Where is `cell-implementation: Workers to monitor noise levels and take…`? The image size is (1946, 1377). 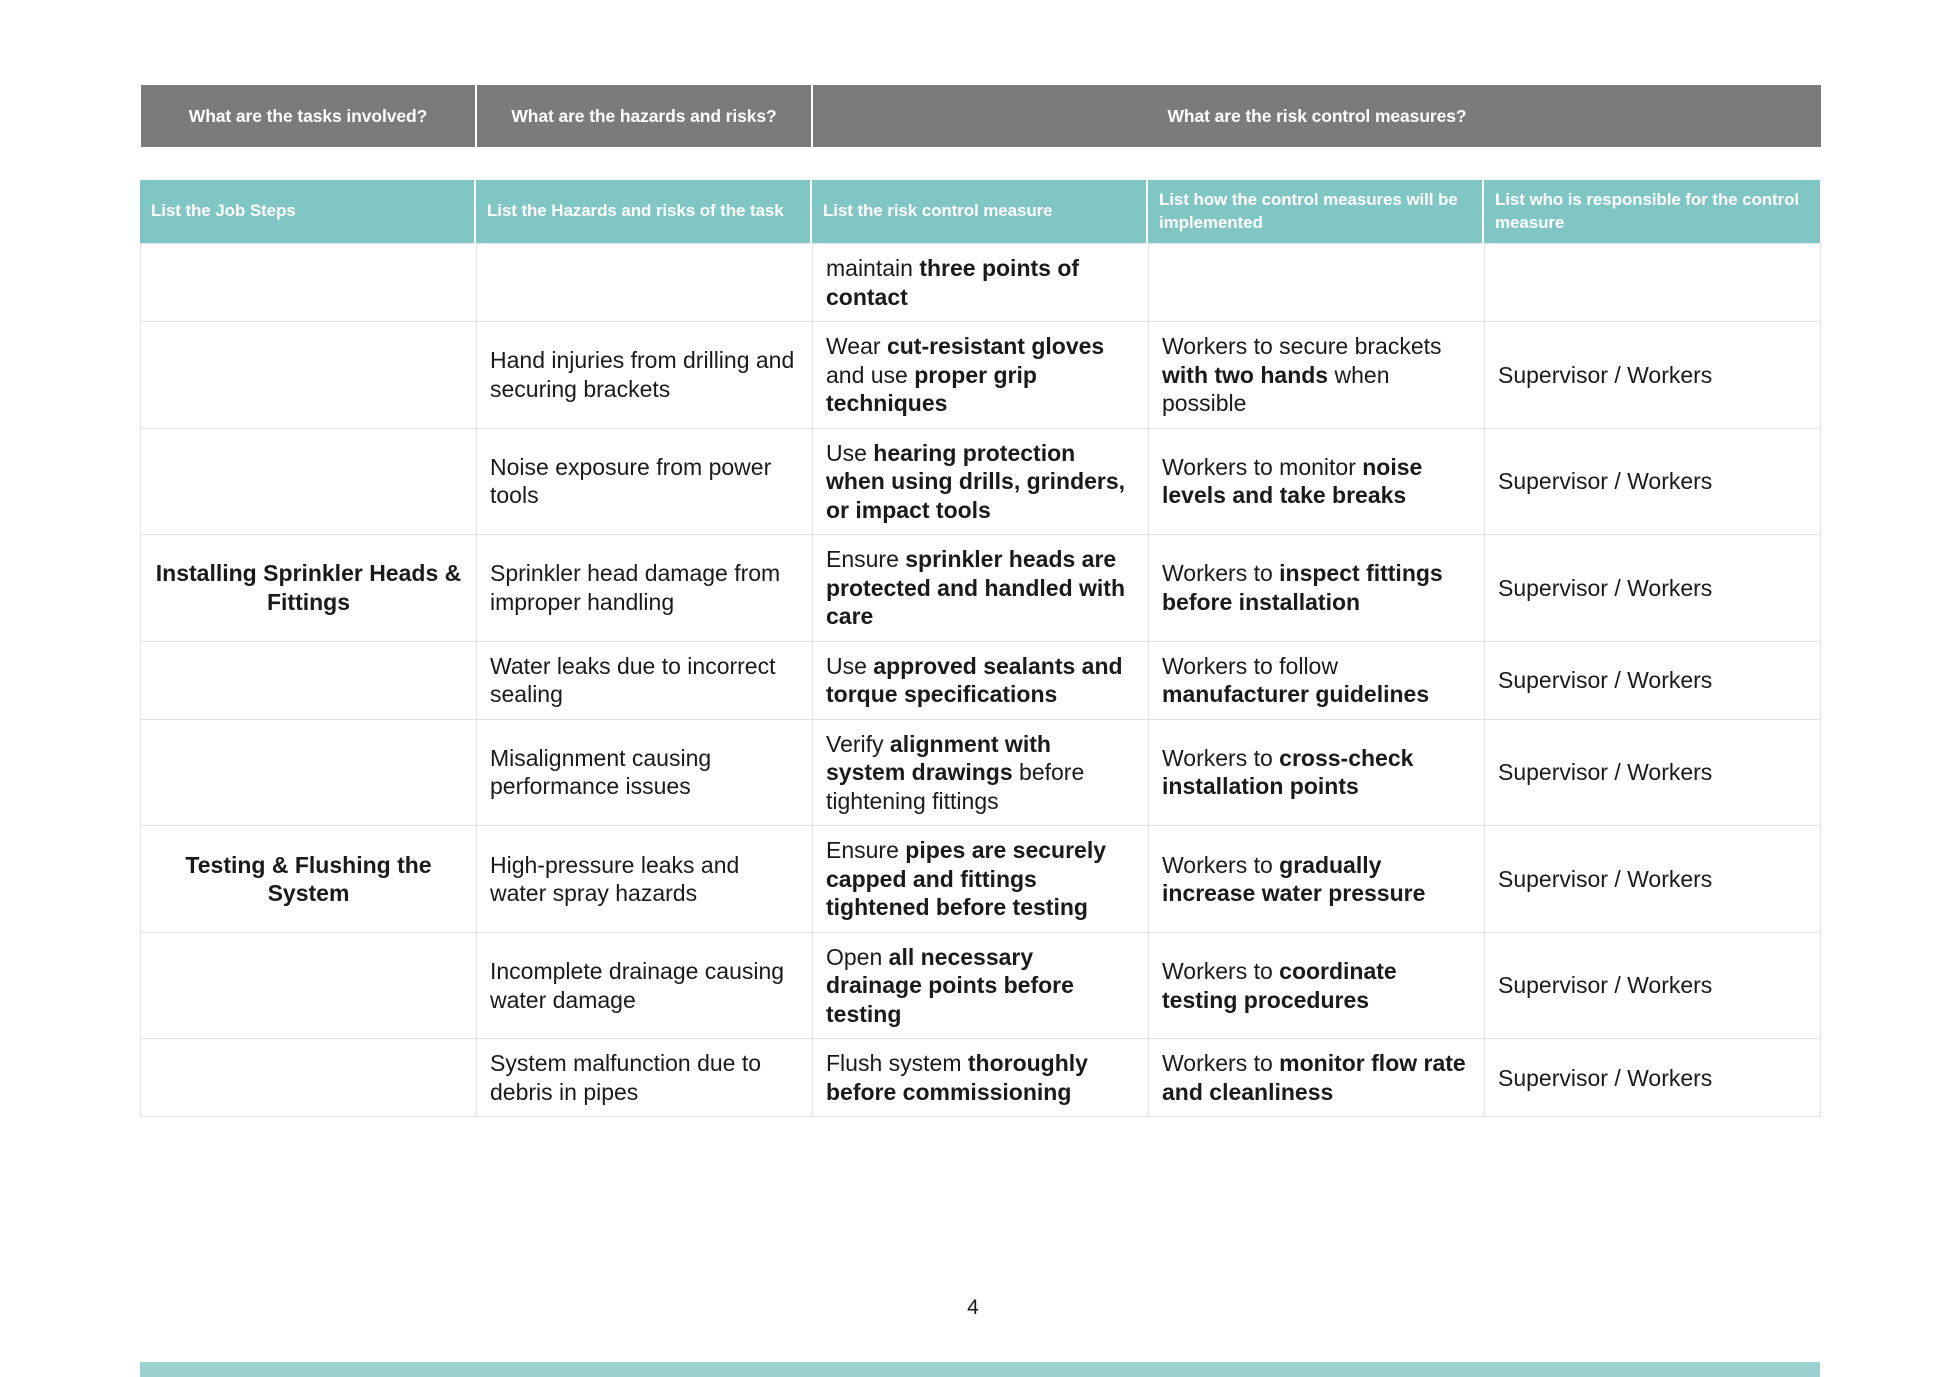
cell-implementation: Workers to monitor noise levels and take… is located at coordinates (1316, 481).